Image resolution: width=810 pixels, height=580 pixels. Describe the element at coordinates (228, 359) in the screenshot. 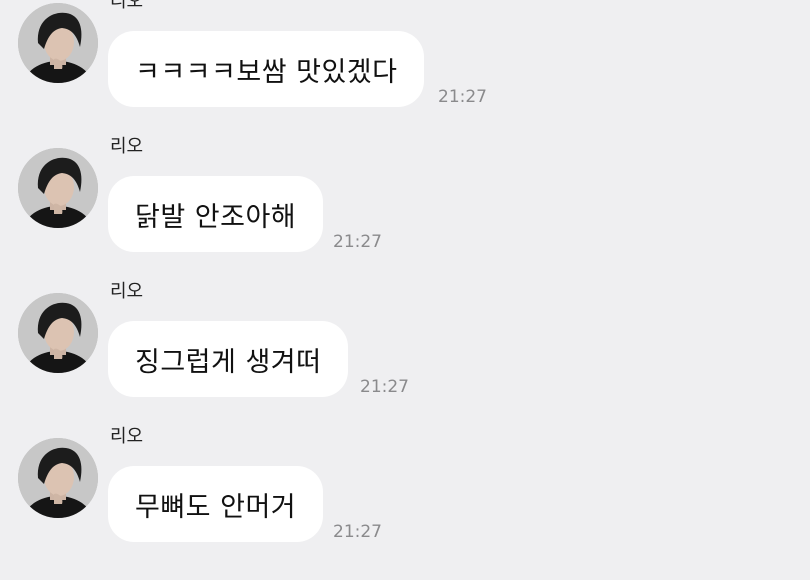

I see `message-bubble: 징그럽게 생겨떠` at that location.